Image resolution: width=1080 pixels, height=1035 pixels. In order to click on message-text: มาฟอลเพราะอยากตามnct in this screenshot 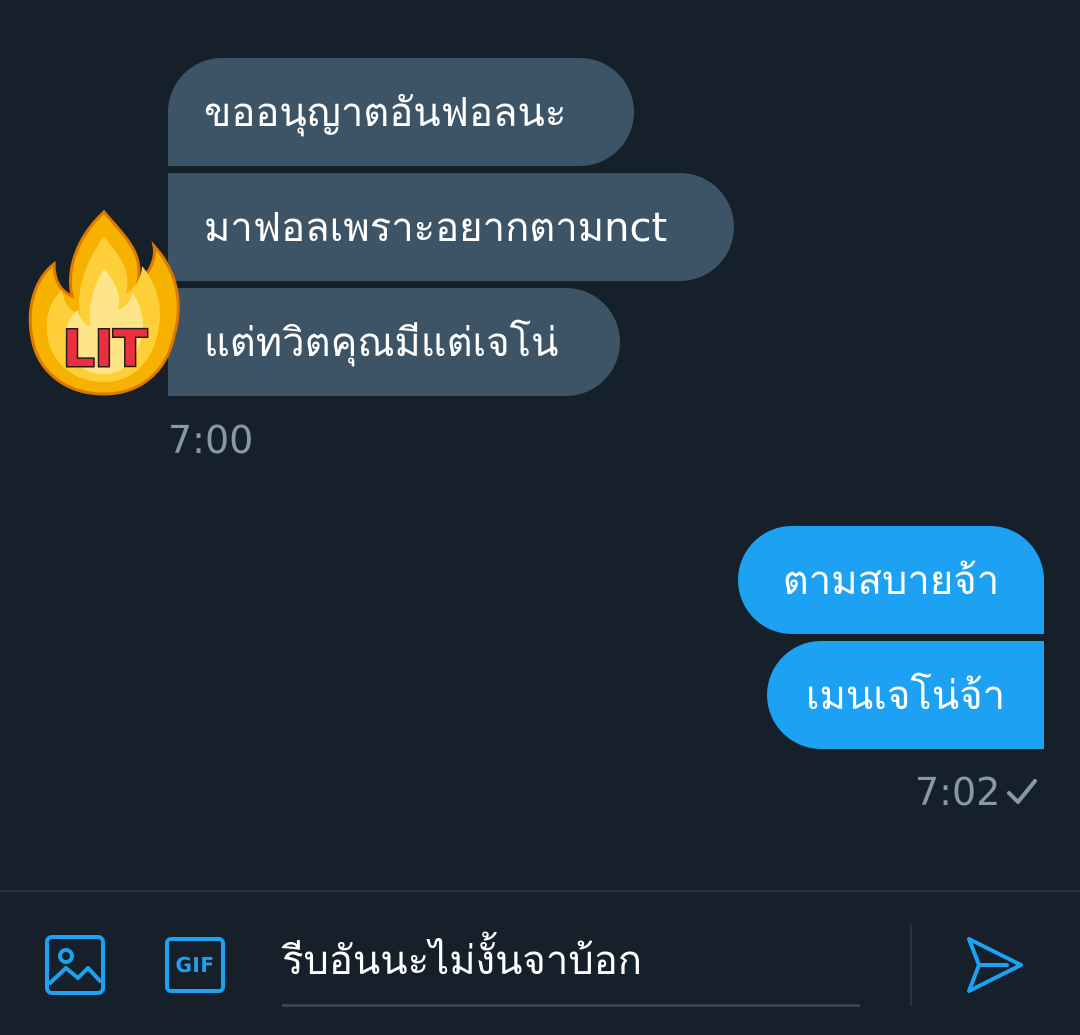, I will do `click(436, 228)`.